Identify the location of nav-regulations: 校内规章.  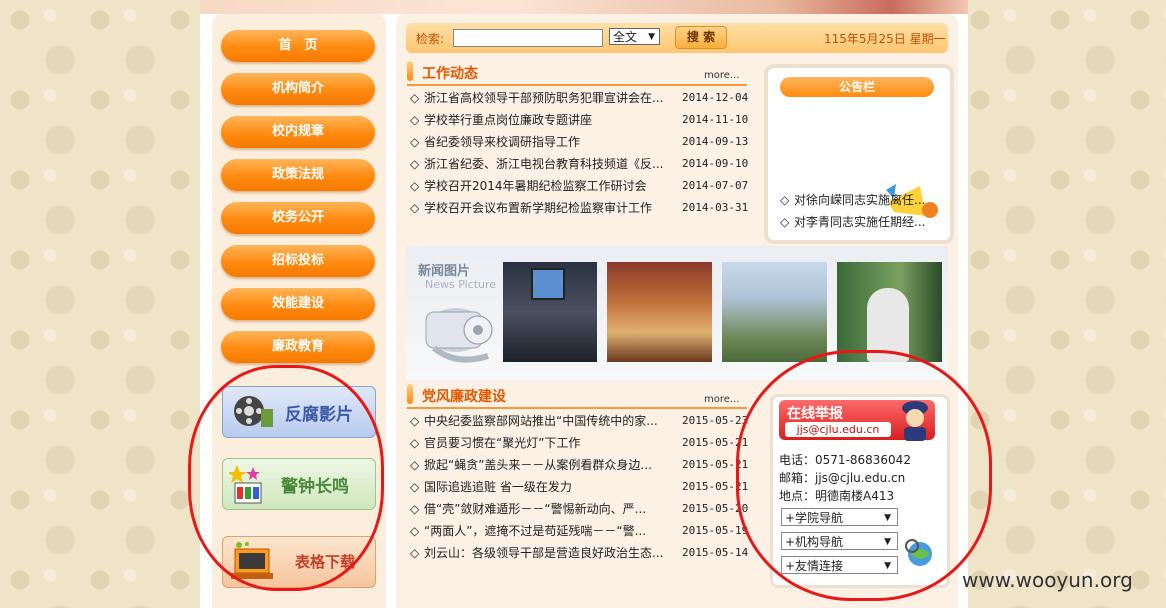
(298, 132).